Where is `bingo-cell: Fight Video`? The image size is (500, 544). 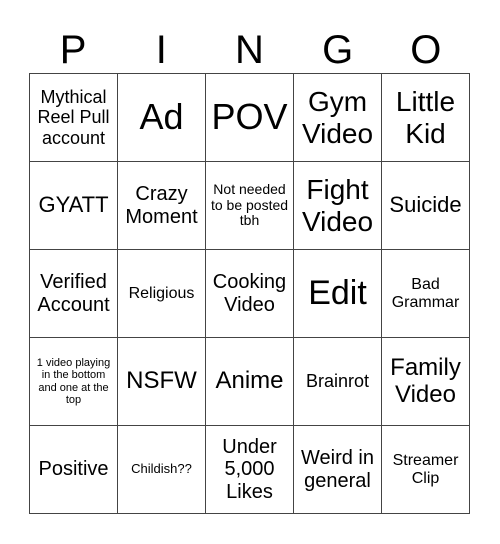 bingo-cell: Fight Video is located at coordinates (338, 206).